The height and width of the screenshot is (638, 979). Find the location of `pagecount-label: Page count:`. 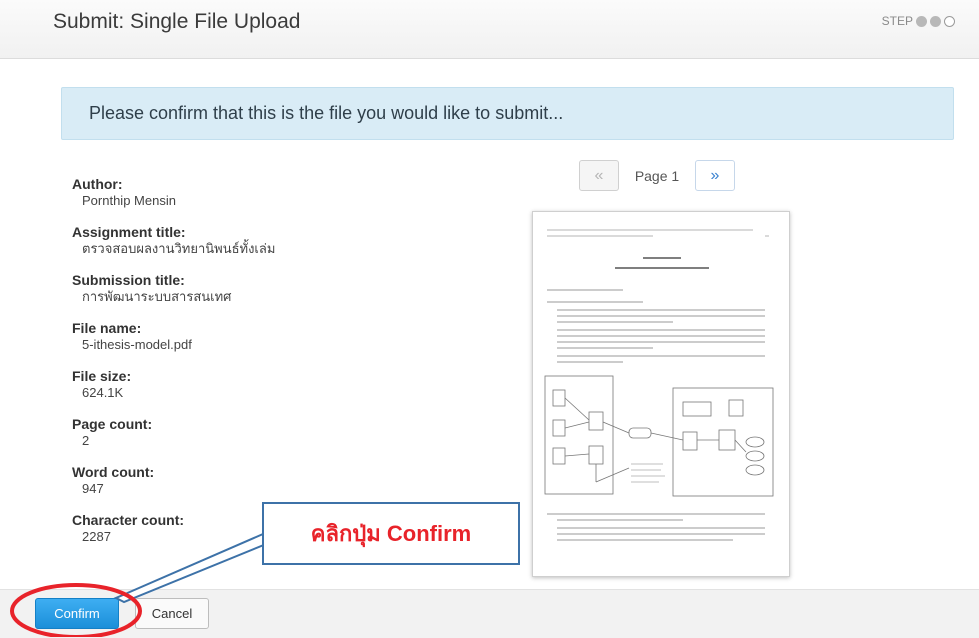

pagecount-label: Page count: is located at coordinates (112, 424).